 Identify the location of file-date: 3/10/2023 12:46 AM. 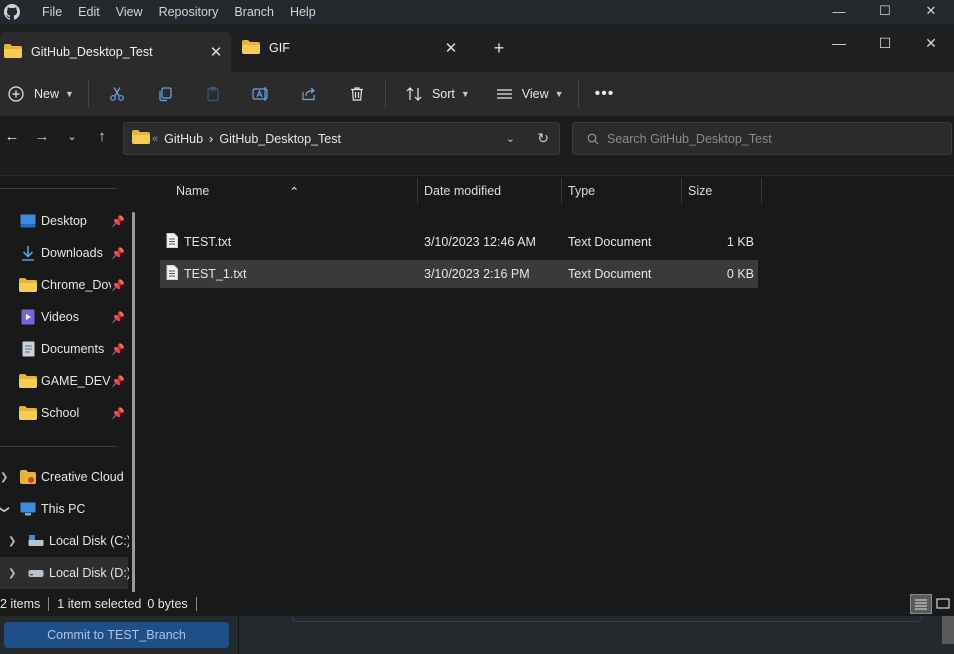
(480, 242).